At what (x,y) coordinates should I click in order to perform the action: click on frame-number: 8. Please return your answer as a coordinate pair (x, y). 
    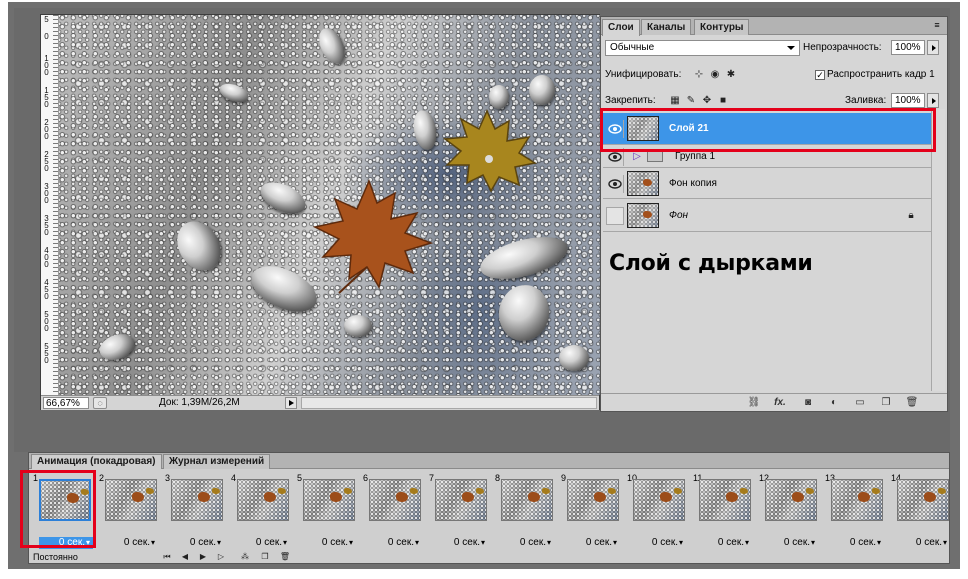
    Looking at the image, I should click on (498, 478).